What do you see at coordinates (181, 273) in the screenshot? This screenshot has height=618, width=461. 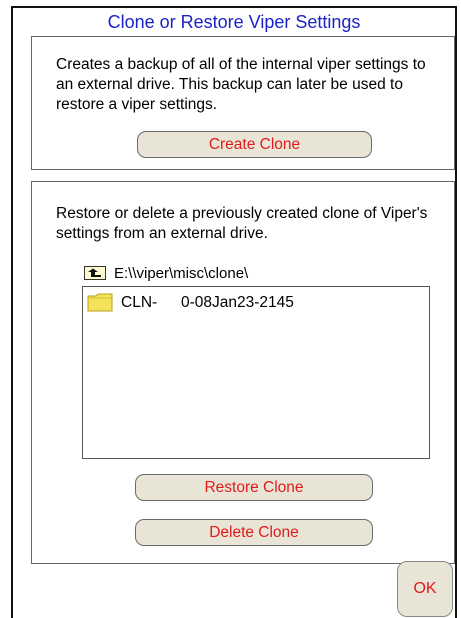 I see `path-label: E:\\viper\misc\clone\` at bounding box center [181, 273].